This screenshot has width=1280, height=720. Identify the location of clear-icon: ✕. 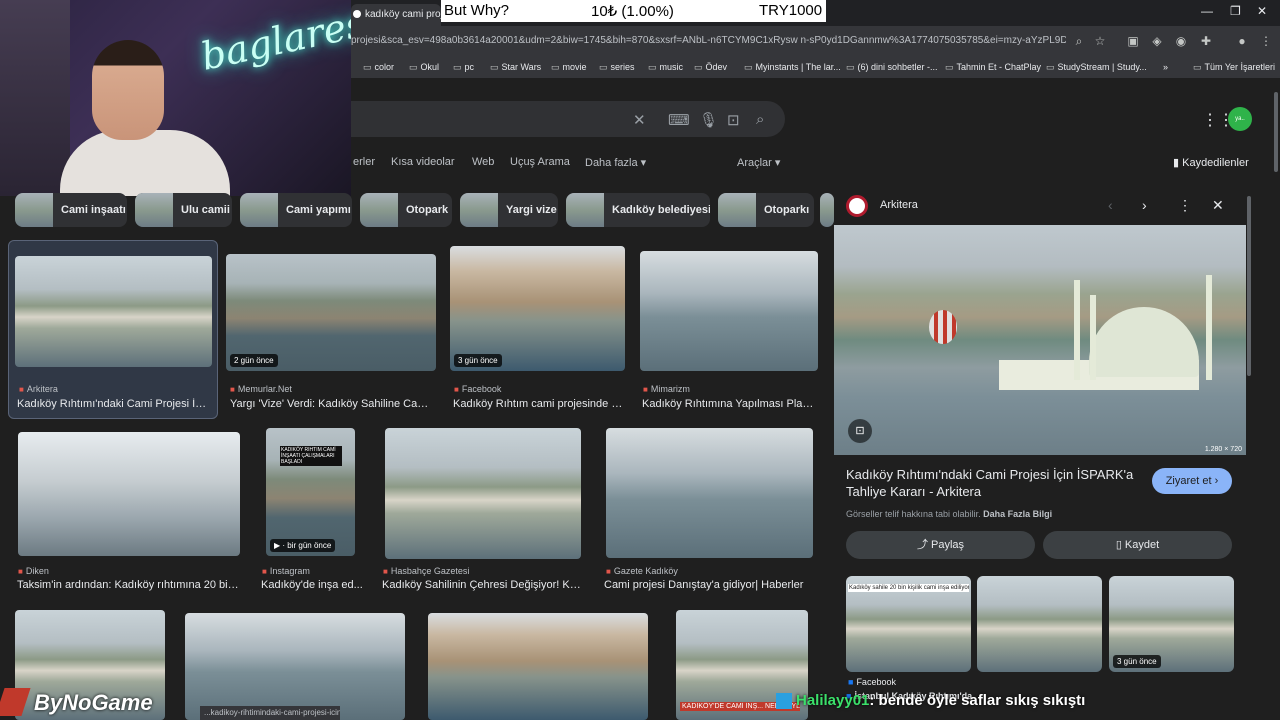
(639, 120).